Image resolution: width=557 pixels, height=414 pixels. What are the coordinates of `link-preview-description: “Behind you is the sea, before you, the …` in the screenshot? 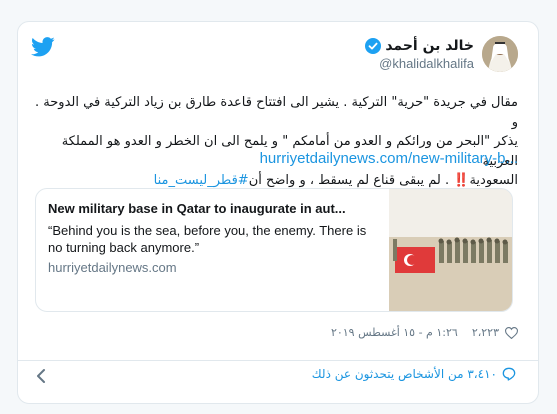 It's located at (207, 239).